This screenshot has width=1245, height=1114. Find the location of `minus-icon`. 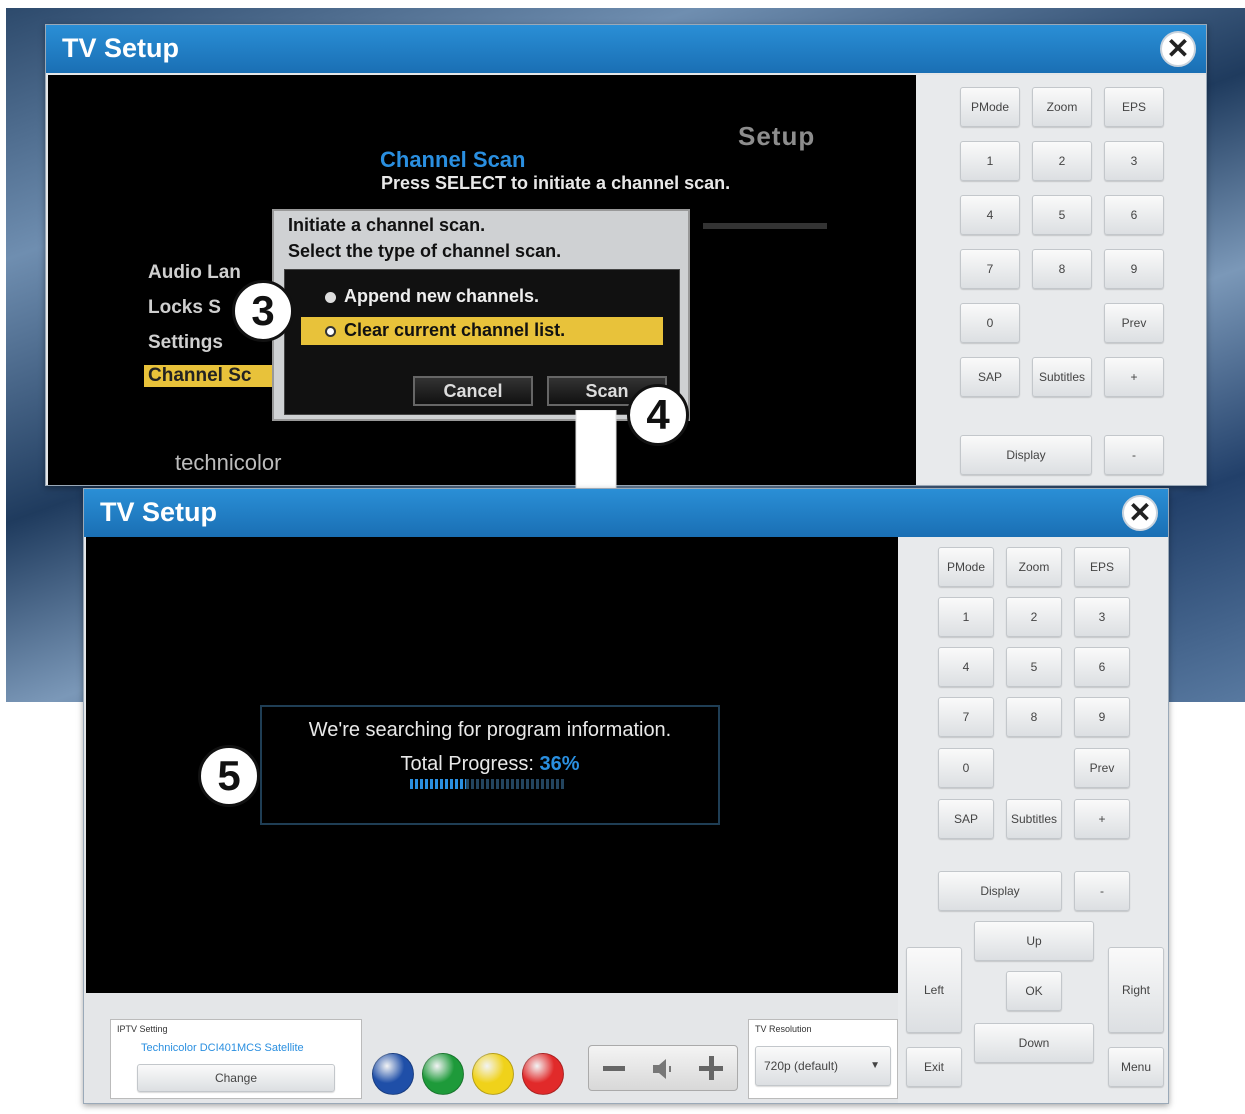

minus-icon is located at coordinates (614, 1068).